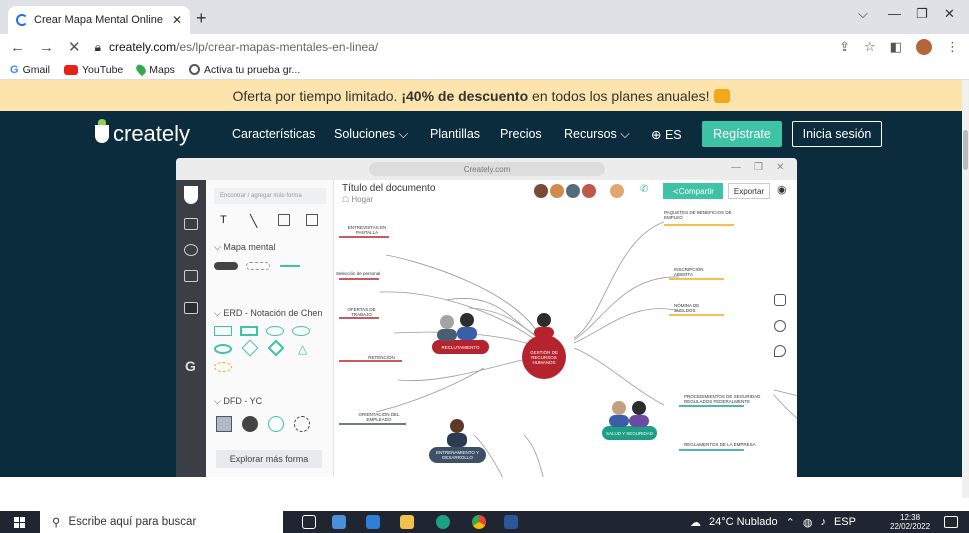 The image size is (969, 533). What do you see at coordinates (407, 522) in the screenshot?
I see `file-explorer-icon` at bounding box center [407, 522].